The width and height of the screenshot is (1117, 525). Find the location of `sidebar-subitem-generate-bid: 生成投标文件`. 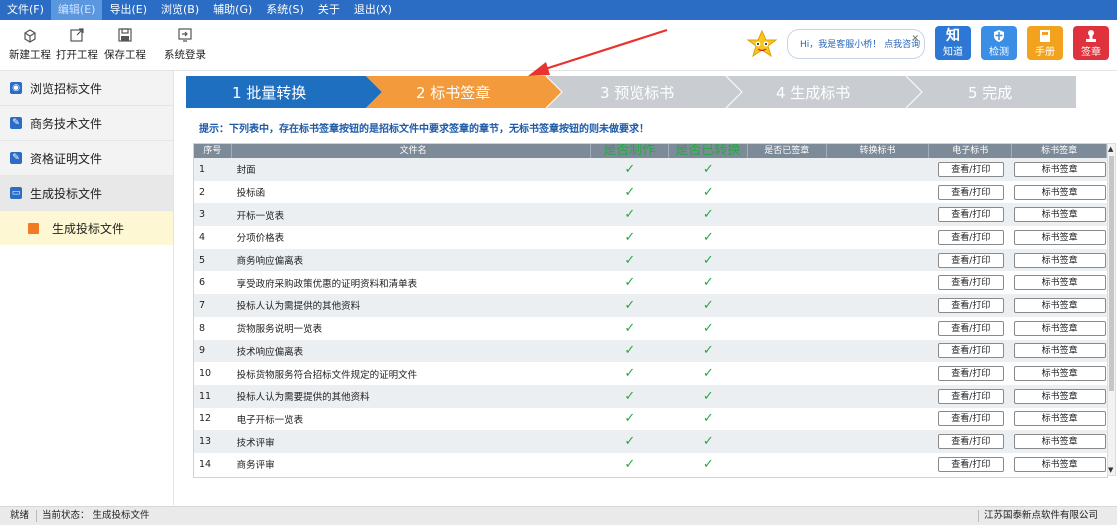

sidebar-subitem-generate-bid: 生成投标文件 is located at coordinates (86, 228).